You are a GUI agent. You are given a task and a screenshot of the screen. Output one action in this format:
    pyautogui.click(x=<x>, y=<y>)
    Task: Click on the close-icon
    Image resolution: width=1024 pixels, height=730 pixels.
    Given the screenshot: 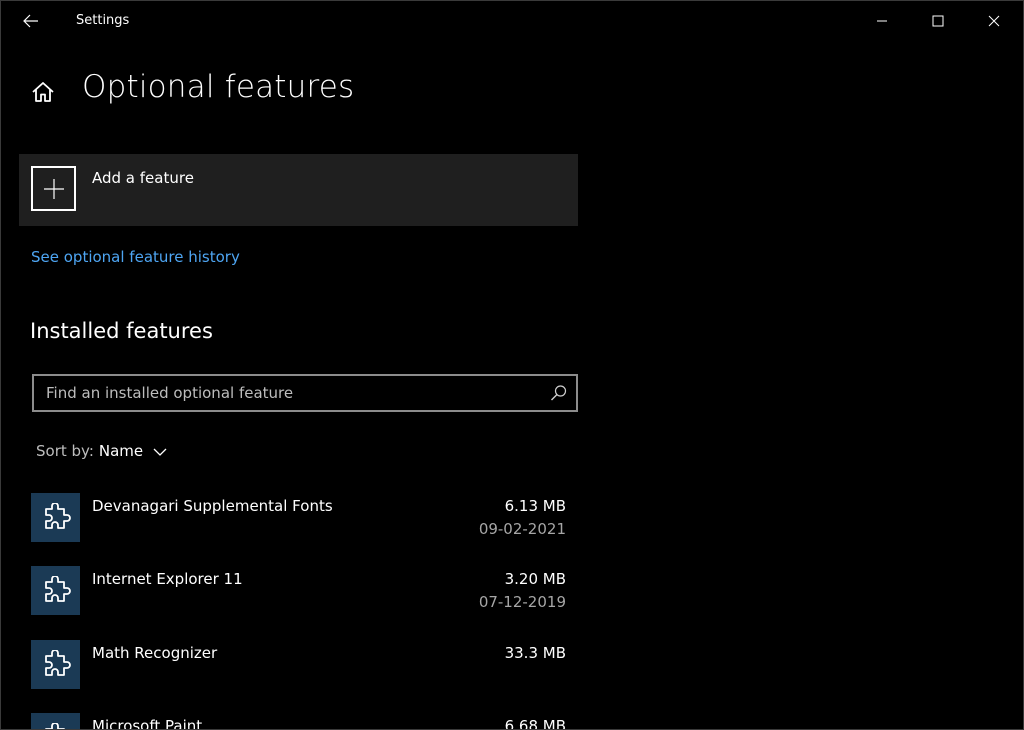 What is the action you would take?
    pyautogui.click(x=994, y=21)
    